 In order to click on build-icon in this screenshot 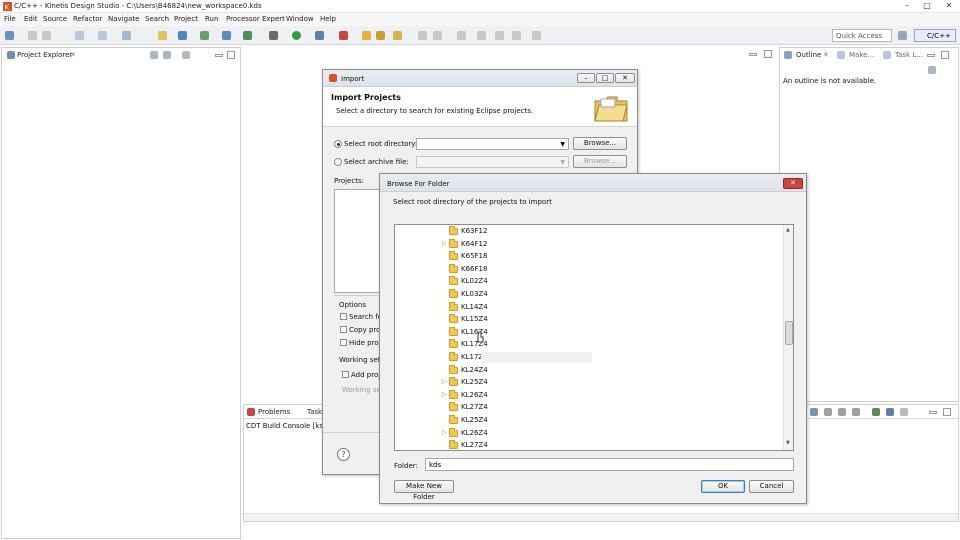, I will do `click(126, 35)`.